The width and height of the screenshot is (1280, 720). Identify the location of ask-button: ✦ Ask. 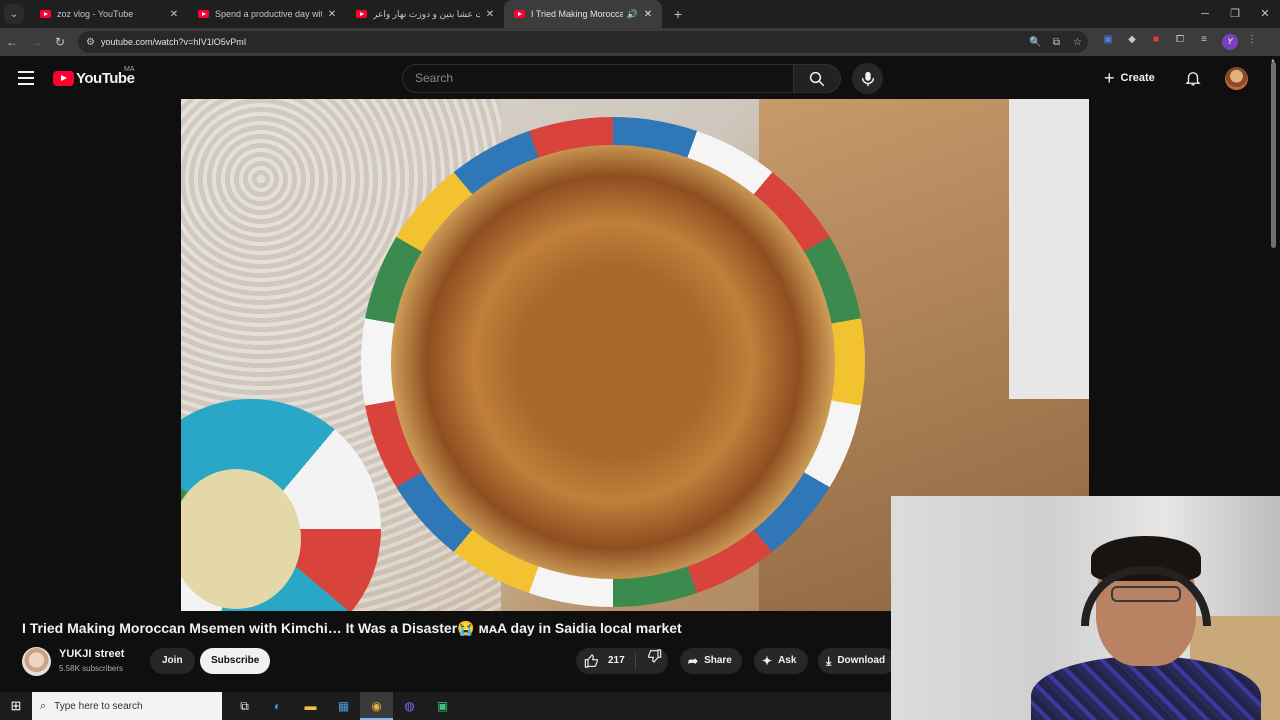
(781, 661).